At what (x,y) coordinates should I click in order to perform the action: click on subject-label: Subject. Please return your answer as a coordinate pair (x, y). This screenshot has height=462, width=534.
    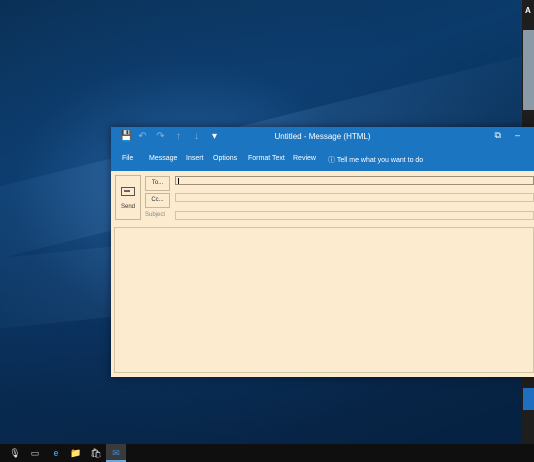
    Looking at the image, I should click on (155, 215).